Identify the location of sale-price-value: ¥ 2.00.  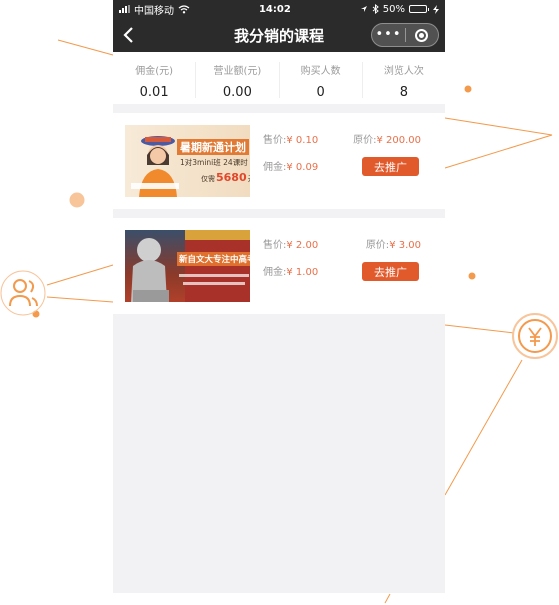
(302, 245).